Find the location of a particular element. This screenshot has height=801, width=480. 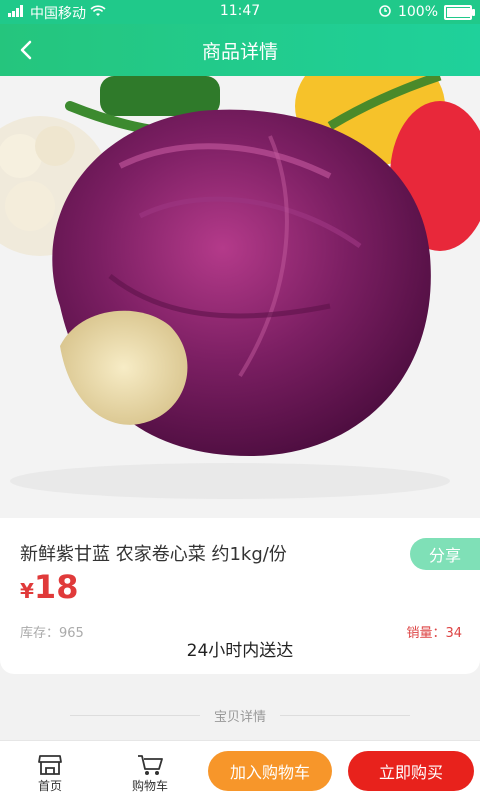

cart-icon is located at coordinates (150, 764).